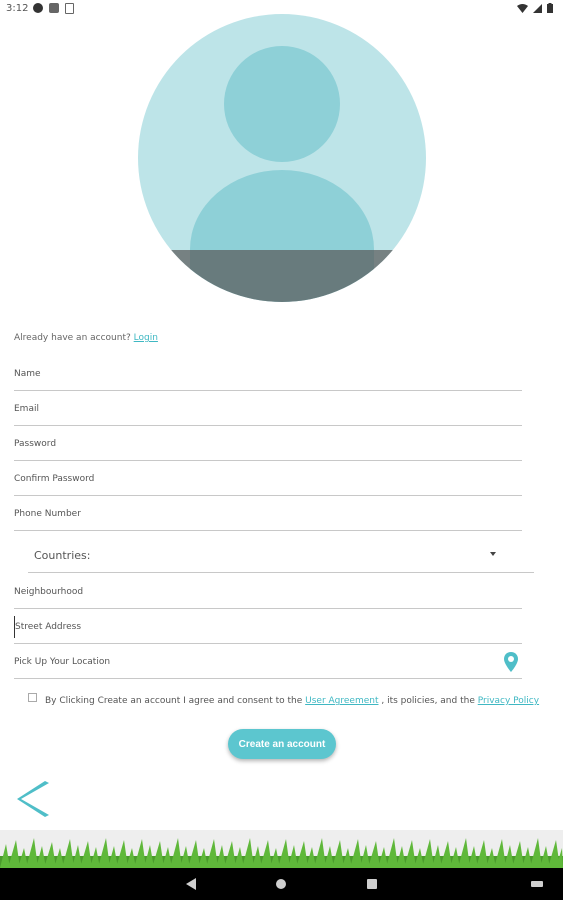 The width and height of the screenshot is (563, 900). I want to click on back-arrow-icon, so click(33, 799).